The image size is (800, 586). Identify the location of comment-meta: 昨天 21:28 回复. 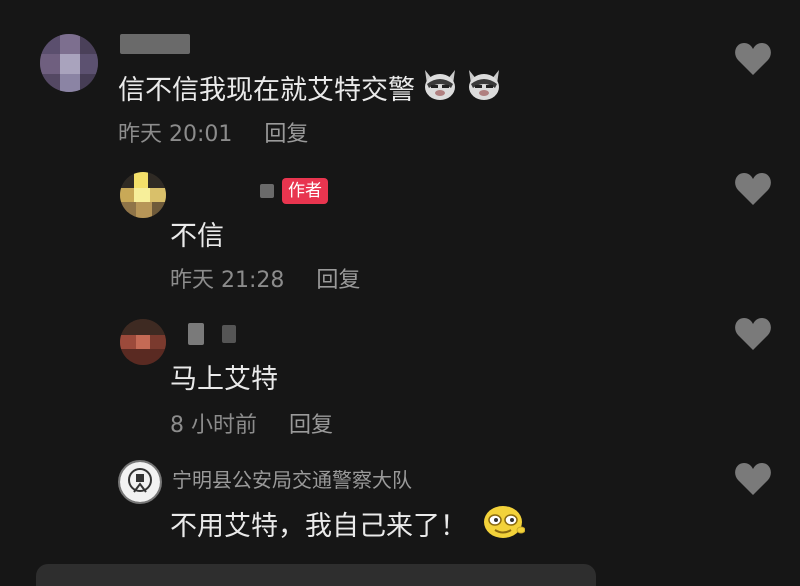
(265, 278).